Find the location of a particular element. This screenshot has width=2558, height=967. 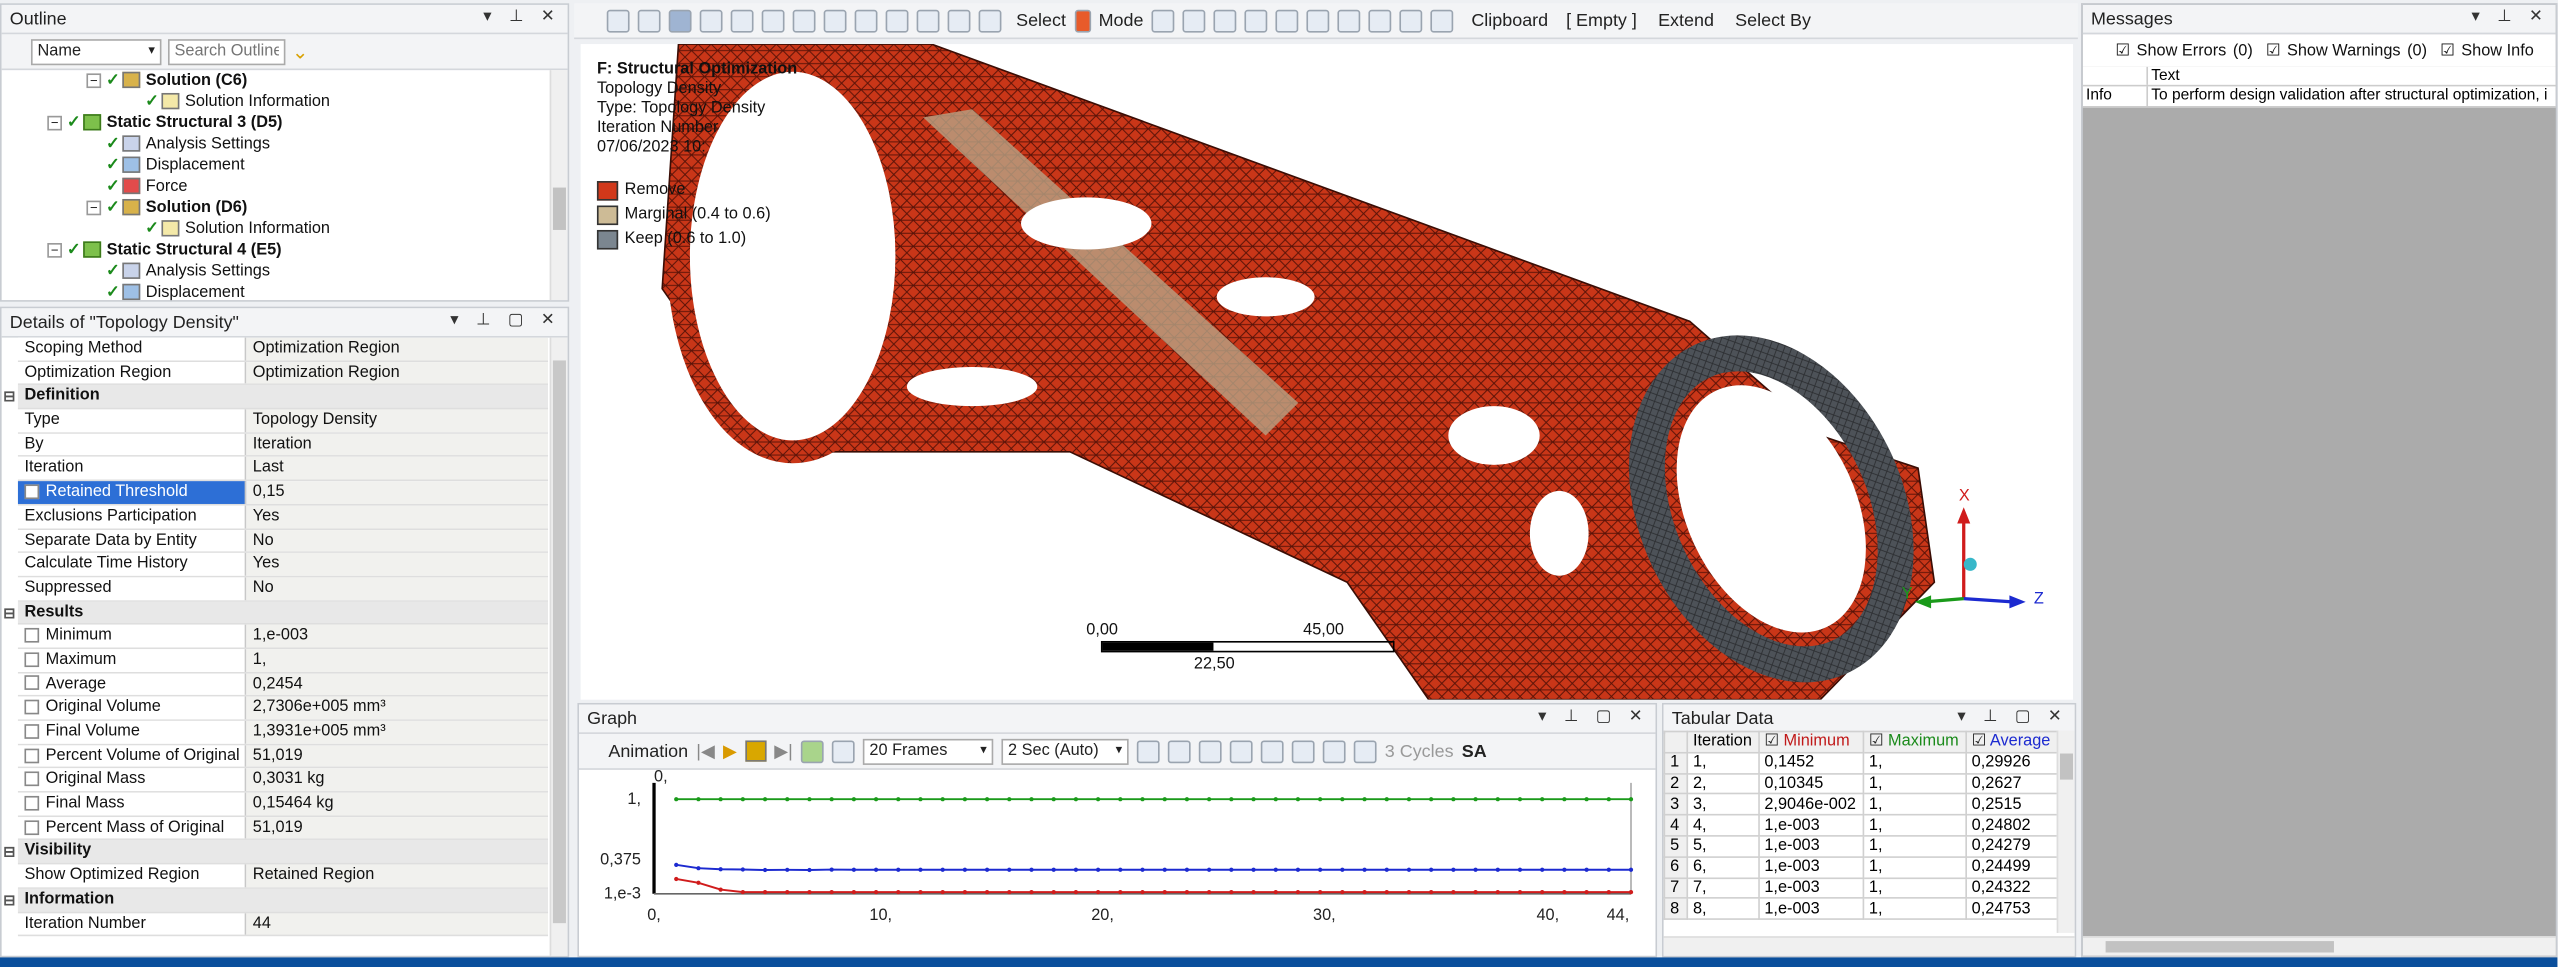

zoom-in-icon is located at coordinates (618, 20).